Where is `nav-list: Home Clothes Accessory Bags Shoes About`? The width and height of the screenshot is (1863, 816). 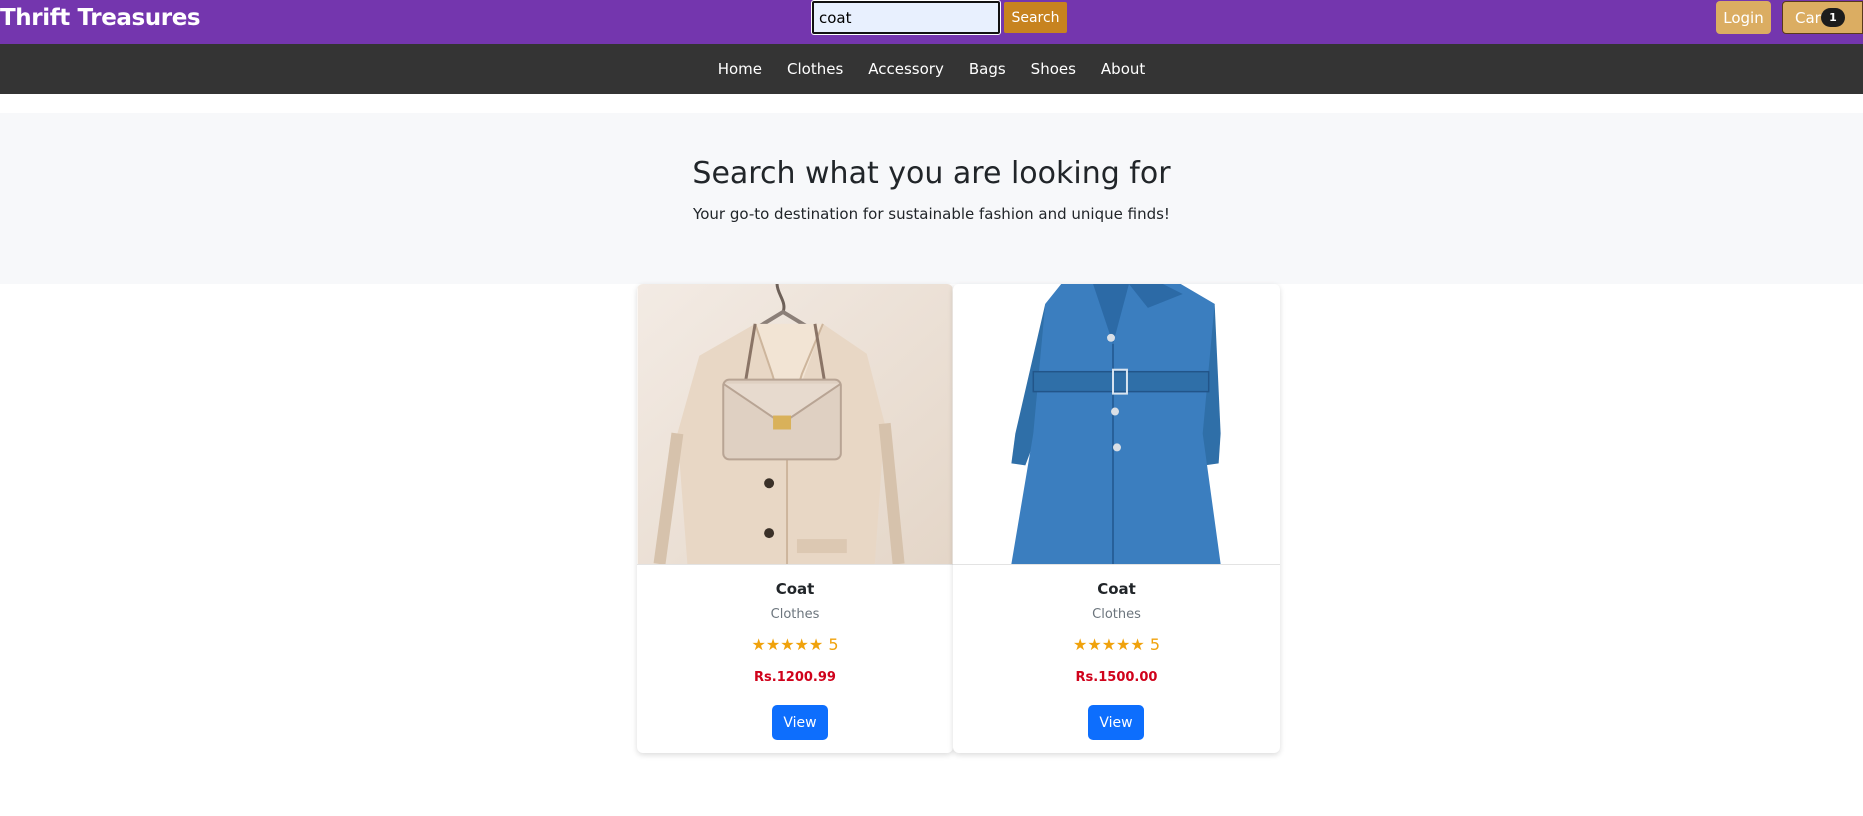 nav-list: Home Clothes Accessory Bags Shoes About is located at coordinates (931, 69).